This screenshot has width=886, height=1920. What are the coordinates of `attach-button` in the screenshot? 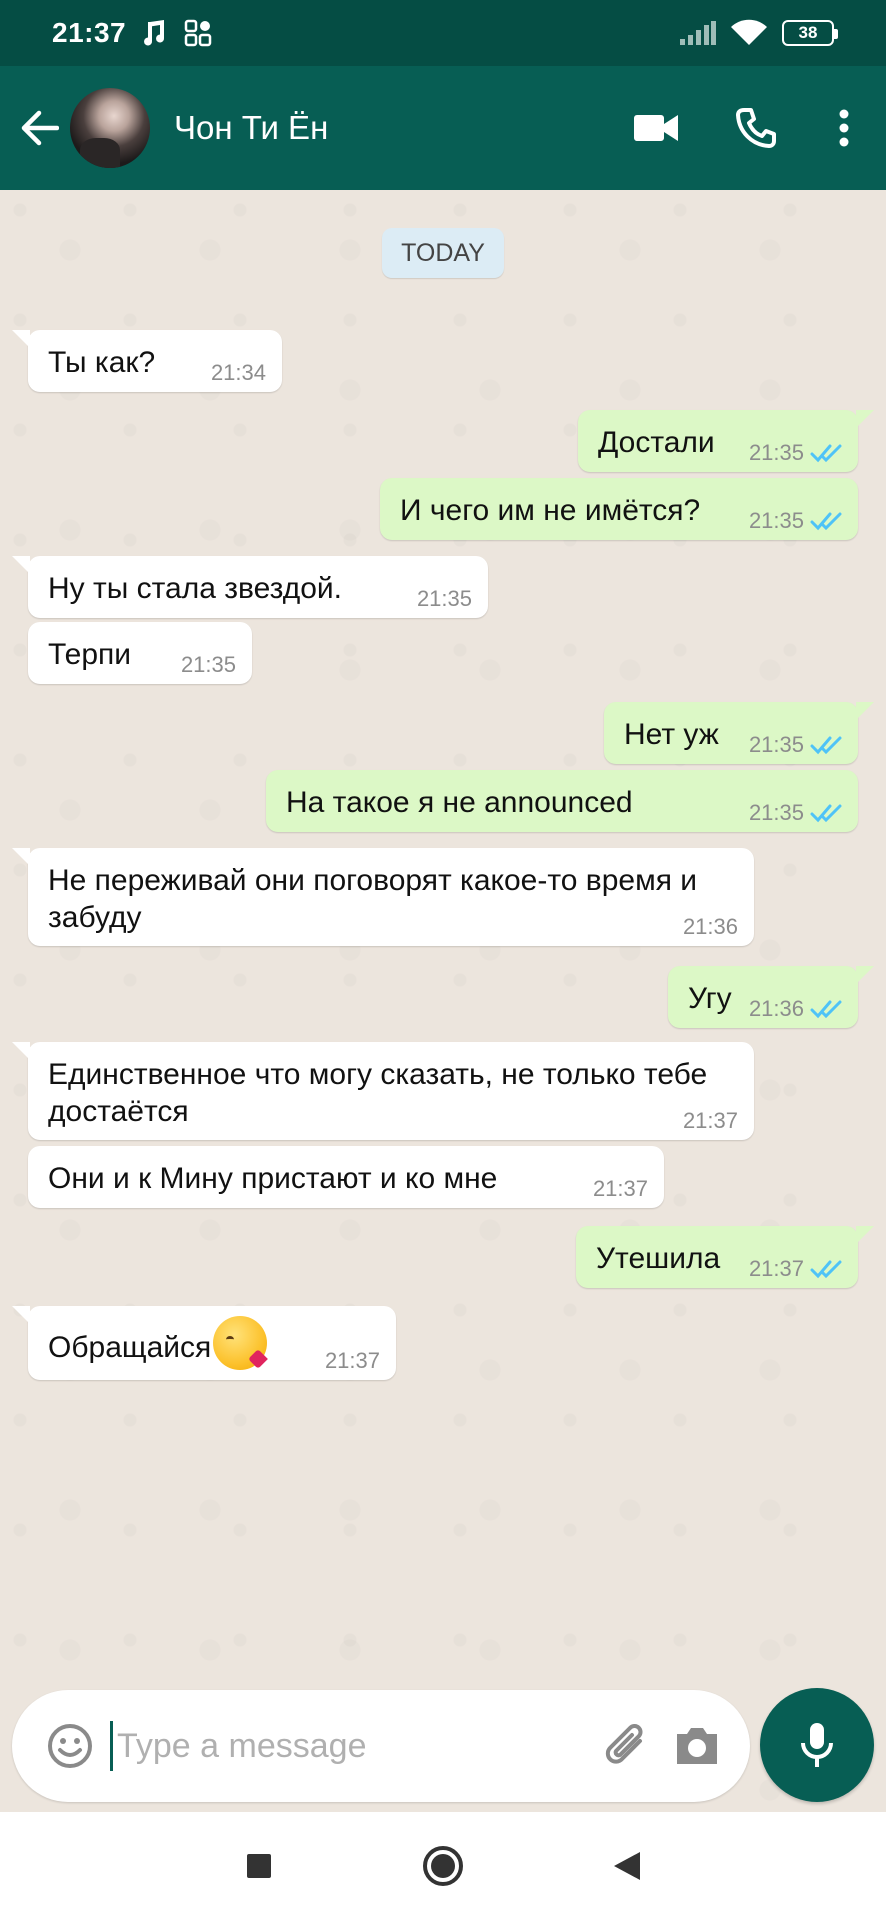 It's located at (627, 1746).